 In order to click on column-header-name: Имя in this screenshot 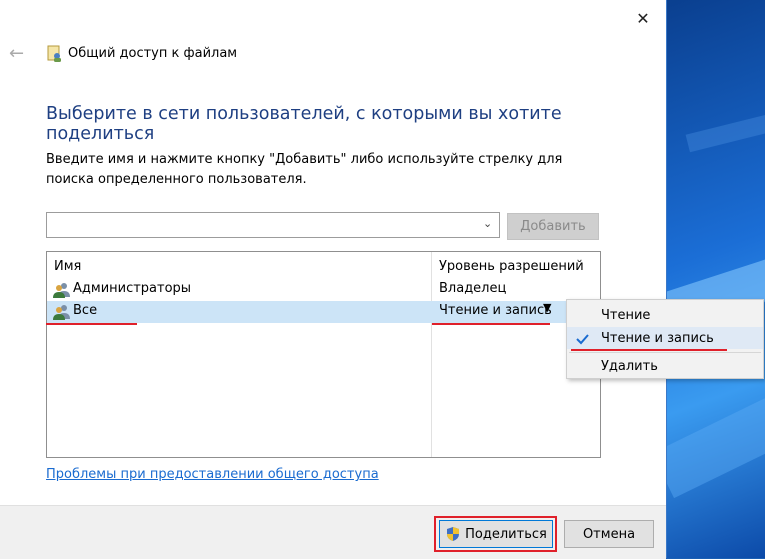, I will do `click(67, 266)`.